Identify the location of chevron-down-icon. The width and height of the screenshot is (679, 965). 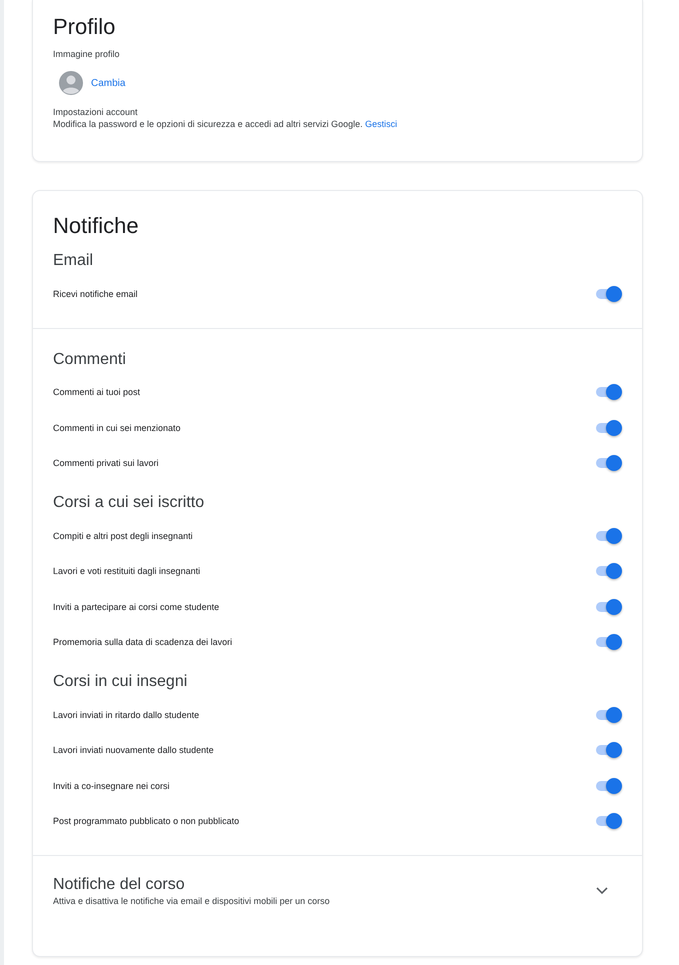
(602, 891).